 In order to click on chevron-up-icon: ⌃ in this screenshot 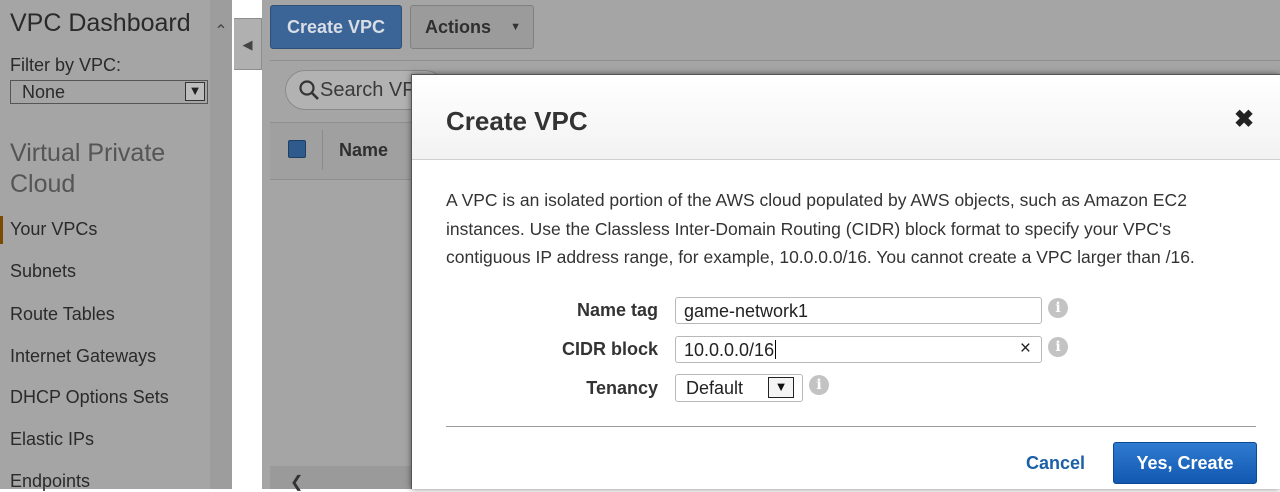, I will do `click(221, 32)`.